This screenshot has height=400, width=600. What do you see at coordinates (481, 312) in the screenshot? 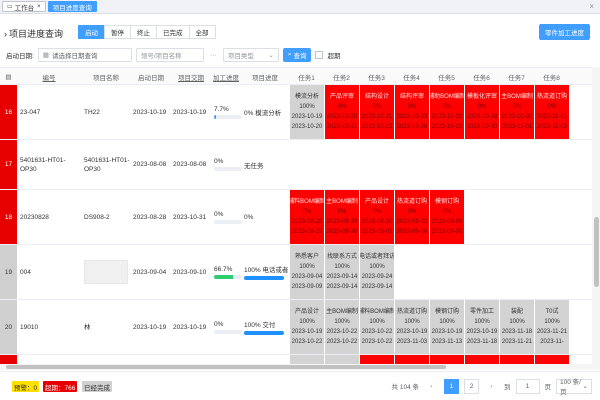
I see `task-name: 零件加工` at bounding box center [481, 312].